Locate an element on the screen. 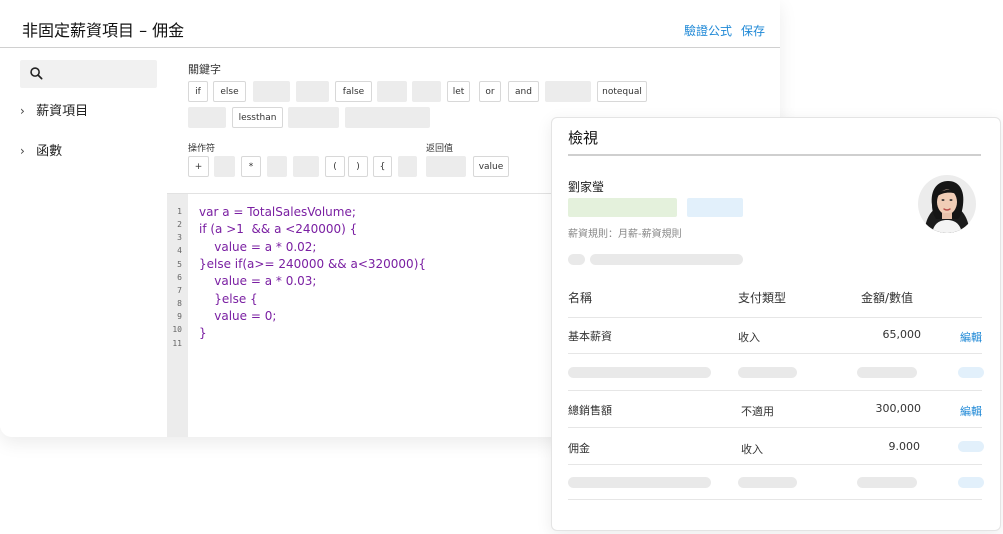 The width and height of the screenshot is (1003, 534). preview-title: 檢視 is located at coordinates (583, 138).